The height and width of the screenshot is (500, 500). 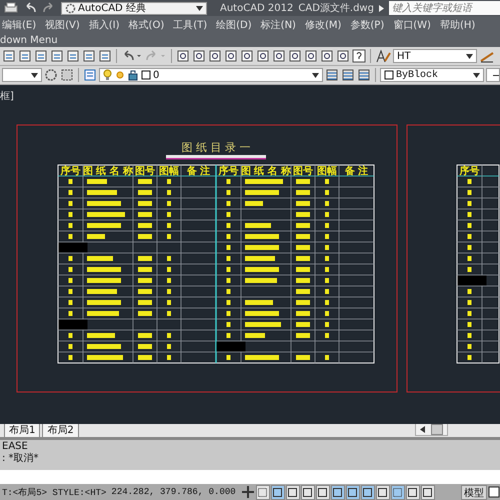 What do you see at coordinates (90, 75) in the screenshot?
I see `layers-icon` at bounding box center [90, 75].